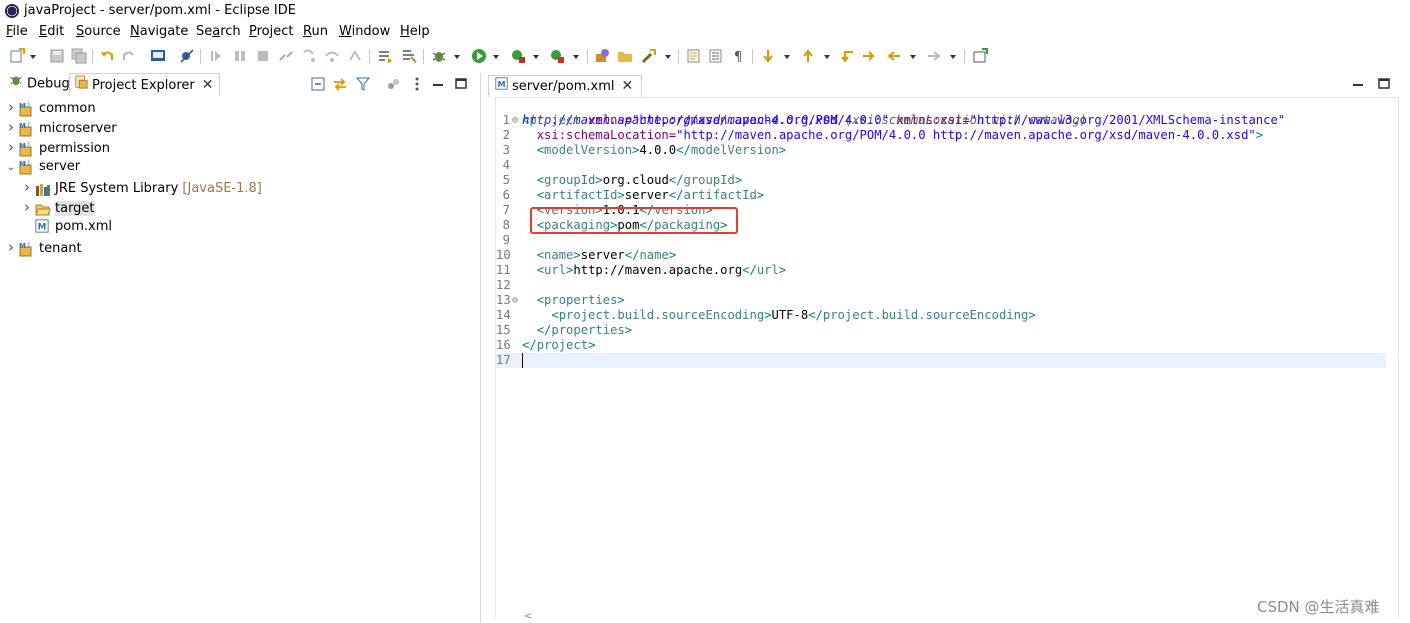 The height and width of the screenshot is (623, 1410). Describe the element at coordinates (286, 56) in the screenshot. I see `disconnect-icon` at that location.